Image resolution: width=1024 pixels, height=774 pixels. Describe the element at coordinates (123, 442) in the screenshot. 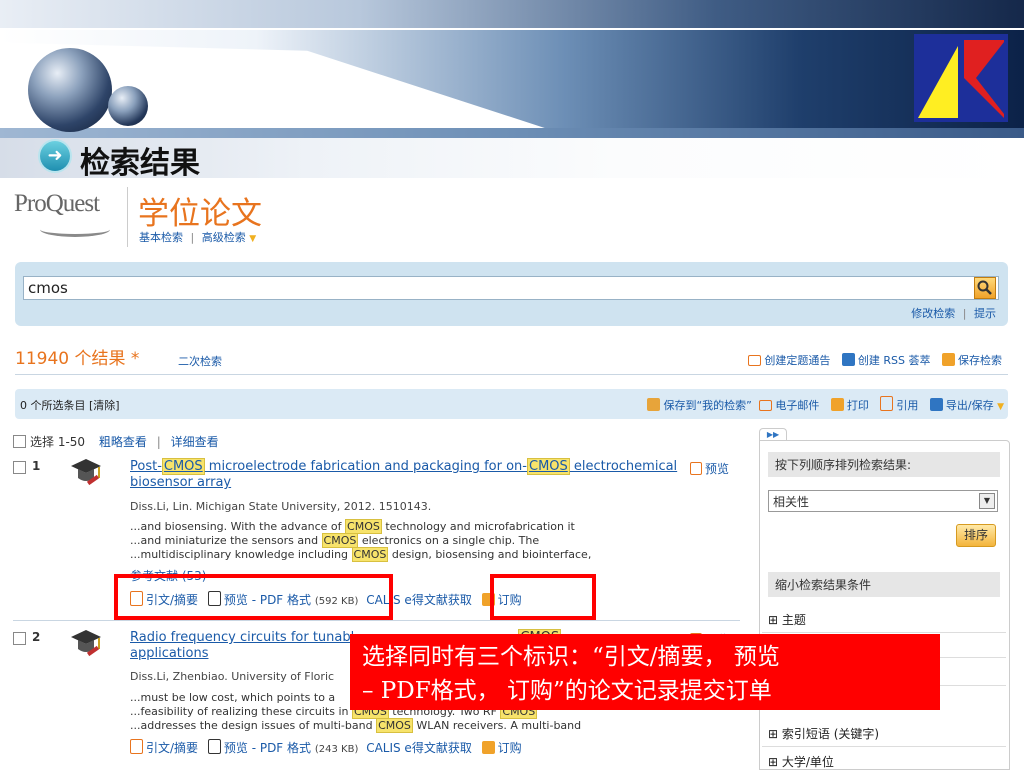

I see `brief-view-link: 粗略查看` at that location.